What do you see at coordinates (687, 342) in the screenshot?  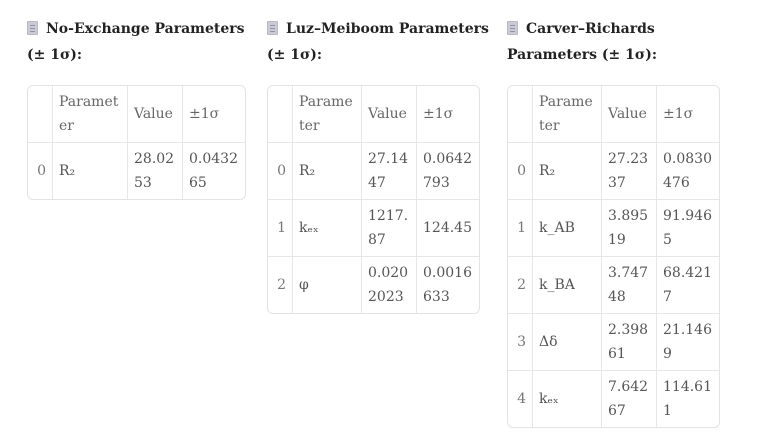 I see `sigma-cell: 21.1469` at bounding box center [687, 342].